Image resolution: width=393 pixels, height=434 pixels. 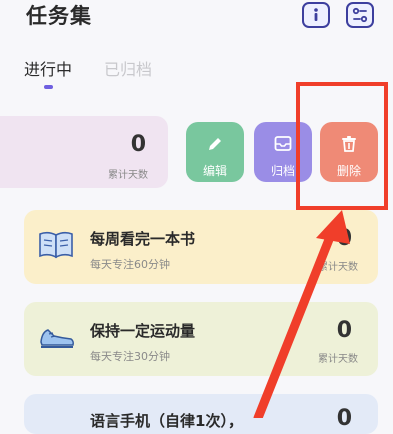 What do you see at coordinates (130, 356) in the screenshot?
I see `task-subtitle: 每天专注30分钟` at bounding box center [130, 356].